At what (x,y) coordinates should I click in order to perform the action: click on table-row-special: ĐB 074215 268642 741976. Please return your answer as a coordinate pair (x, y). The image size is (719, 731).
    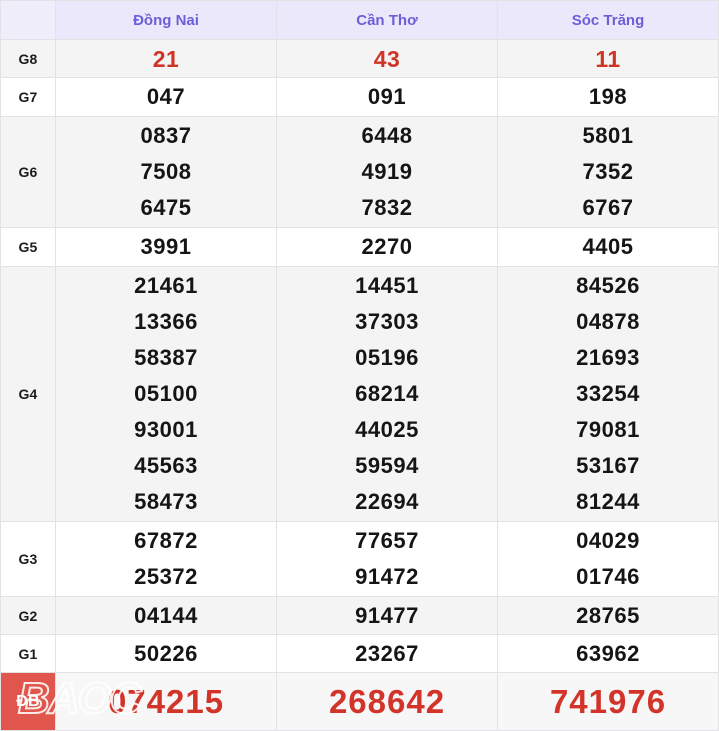
    Looking at the image, I should click on (359, 701).